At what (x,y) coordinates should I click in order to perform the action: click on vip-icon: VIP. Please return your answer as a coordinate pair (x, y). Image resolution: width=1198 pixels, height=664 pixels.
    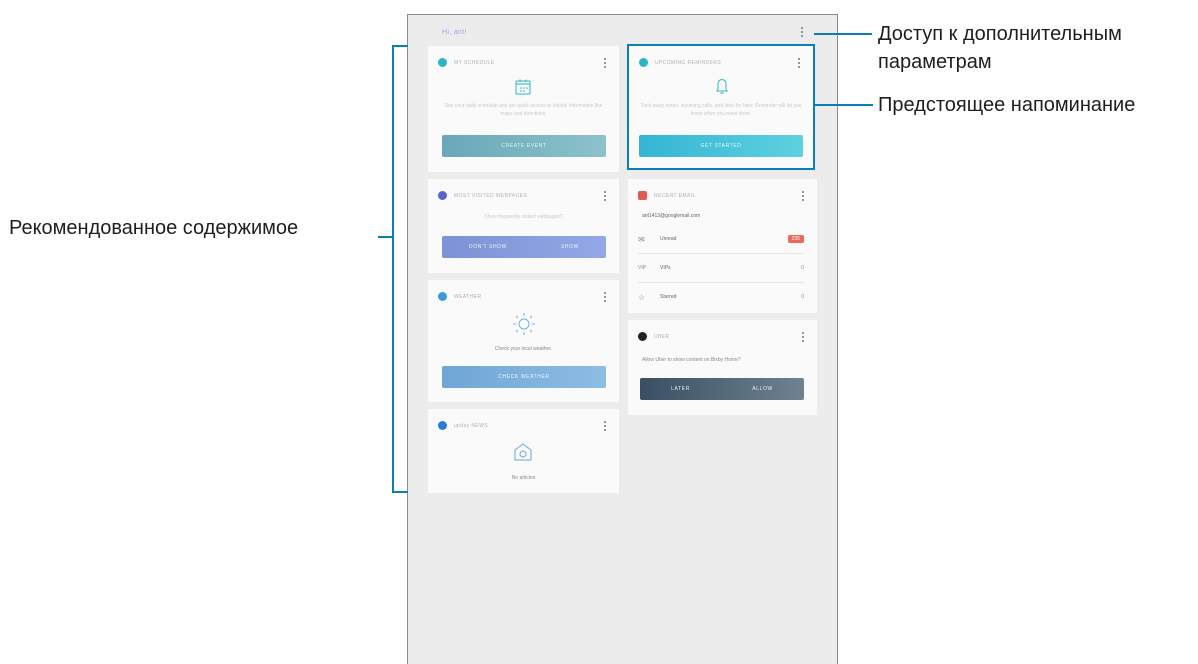
    Looking at the image, I should click on (642, 268).